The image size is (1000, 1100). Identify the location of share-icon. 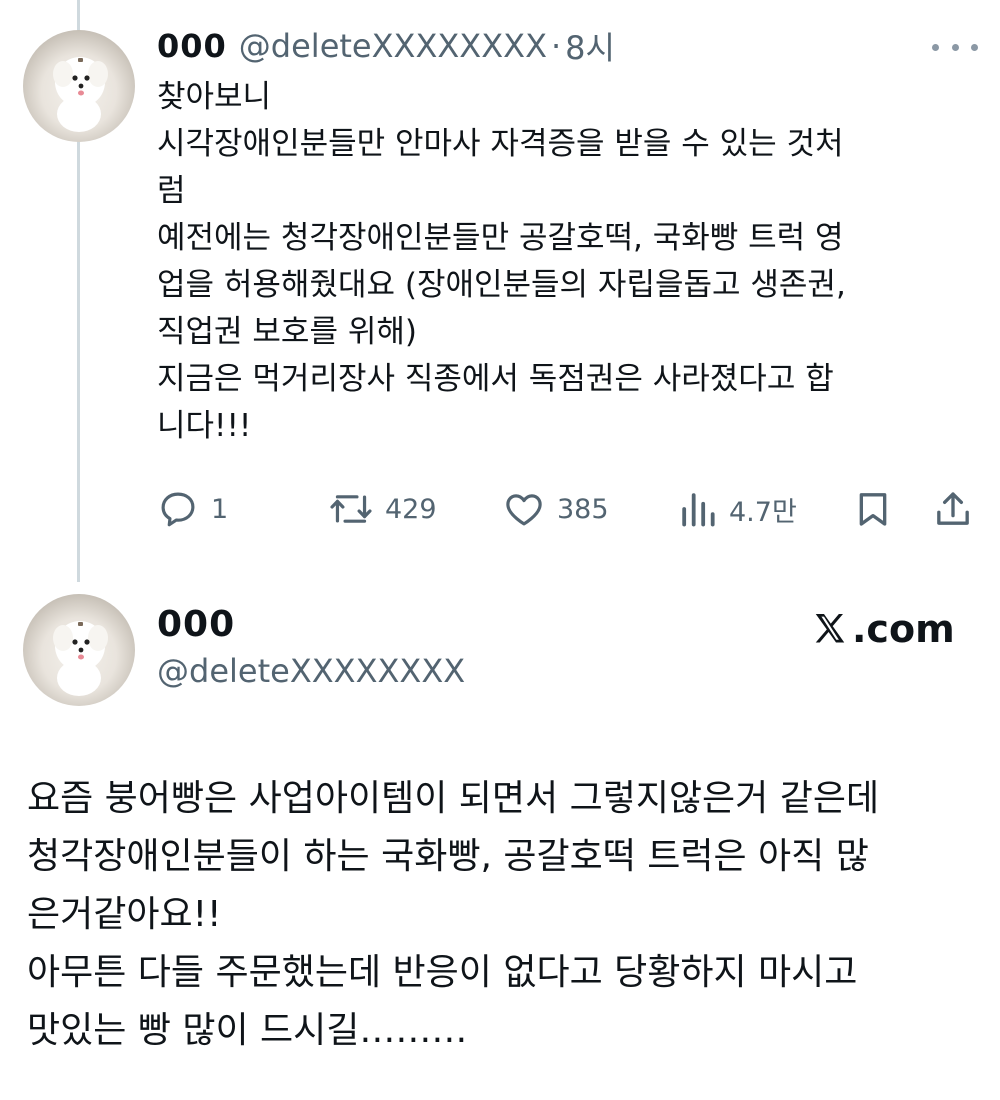
(953, 508).